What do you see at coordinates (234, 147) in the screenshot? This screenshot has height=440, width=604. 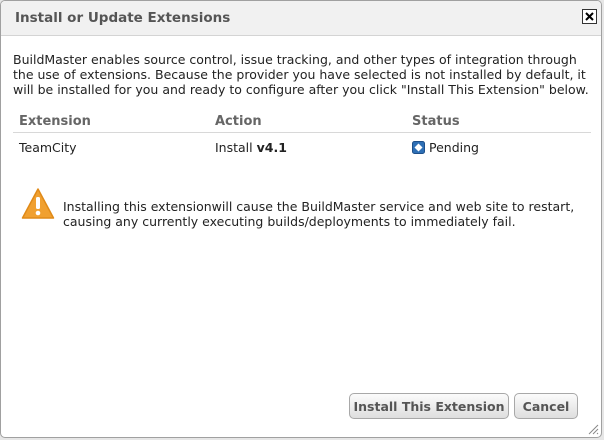 I see `action-label: Install` at bounding box center [234, 147].